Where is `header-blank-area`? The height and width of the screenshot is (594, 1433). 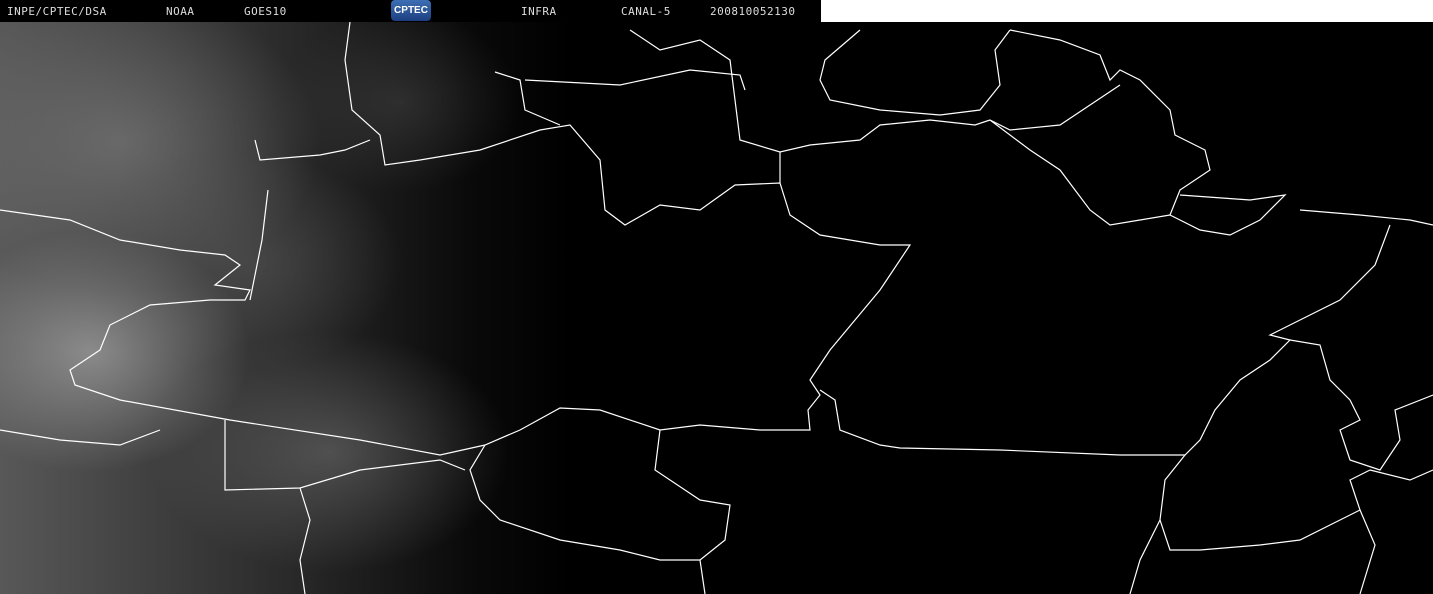
header-blank-area is located at coordinates (1127, 11).